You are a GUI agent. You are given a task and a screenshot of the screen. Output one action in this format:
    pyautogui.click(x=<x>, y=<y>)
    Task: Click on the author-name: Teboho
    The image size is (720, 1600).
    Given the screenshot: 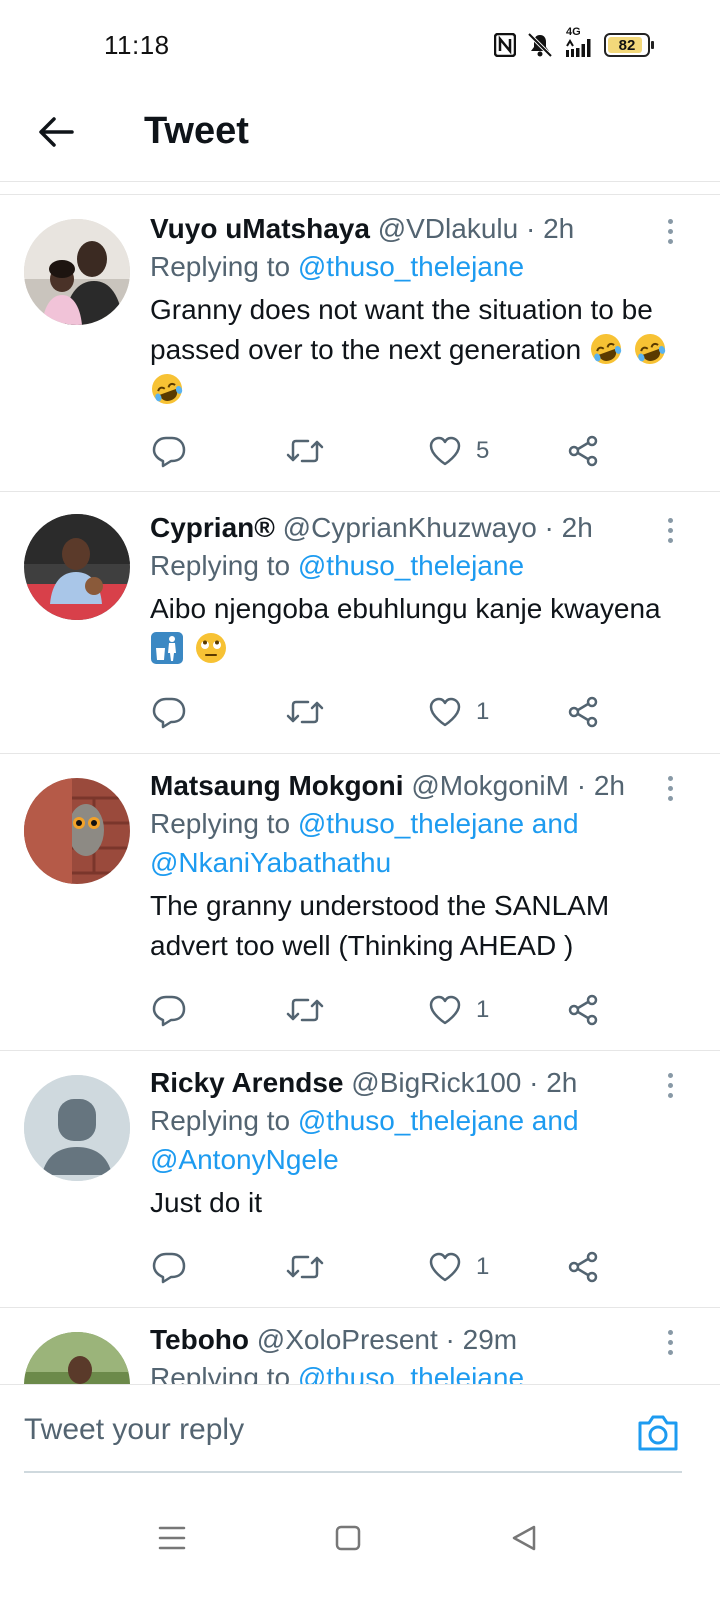 What is the action you would take?
    pyautogui.click(x=199, y=1339)
    